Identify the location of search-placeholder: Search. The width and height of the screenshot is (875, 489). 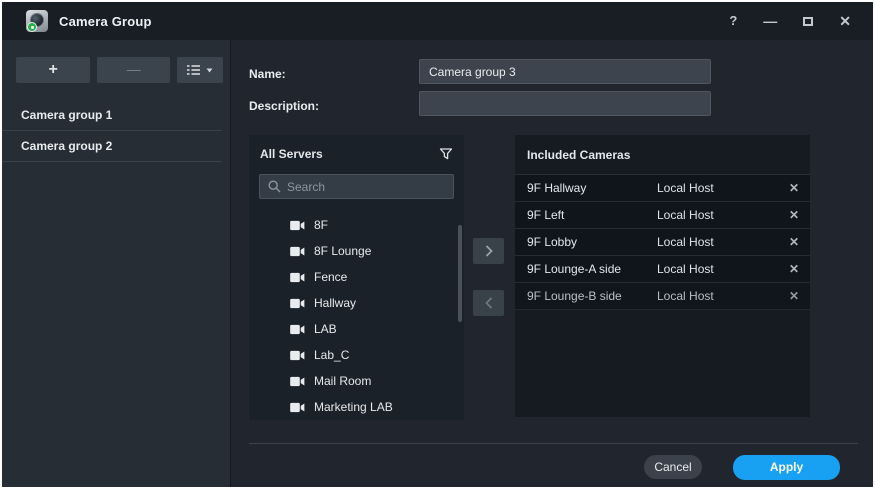
(306, 186).